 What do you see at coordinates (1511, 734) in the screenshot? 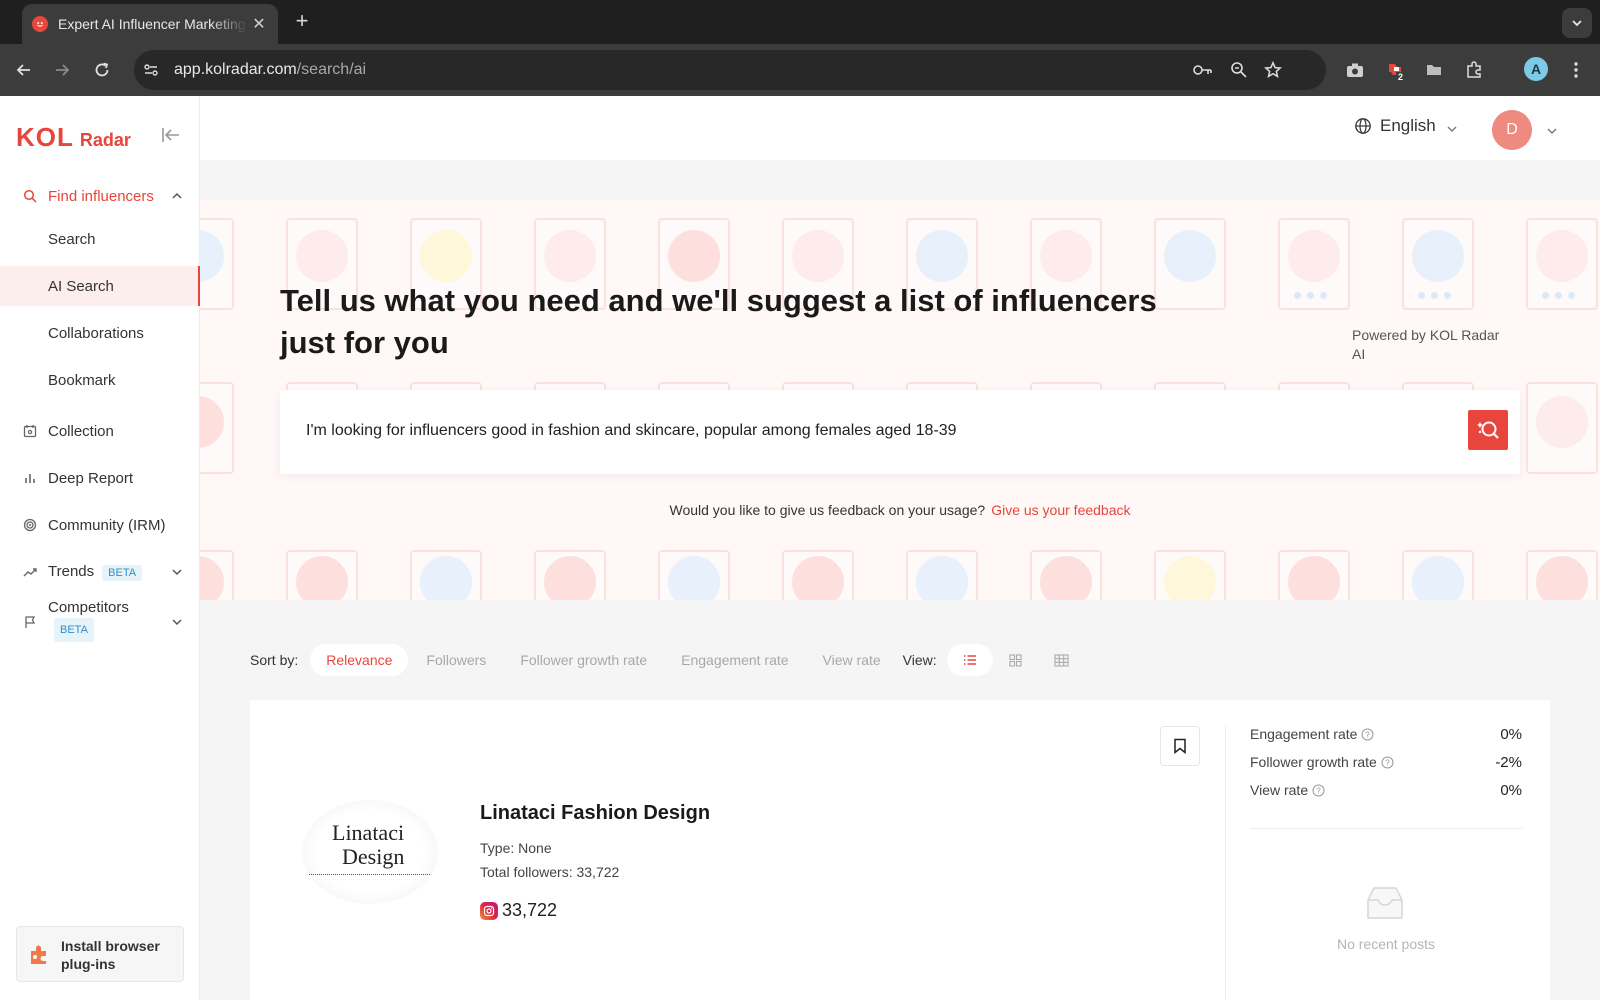
I see `metric-value: 0%` at bounding box center [1511, 734].